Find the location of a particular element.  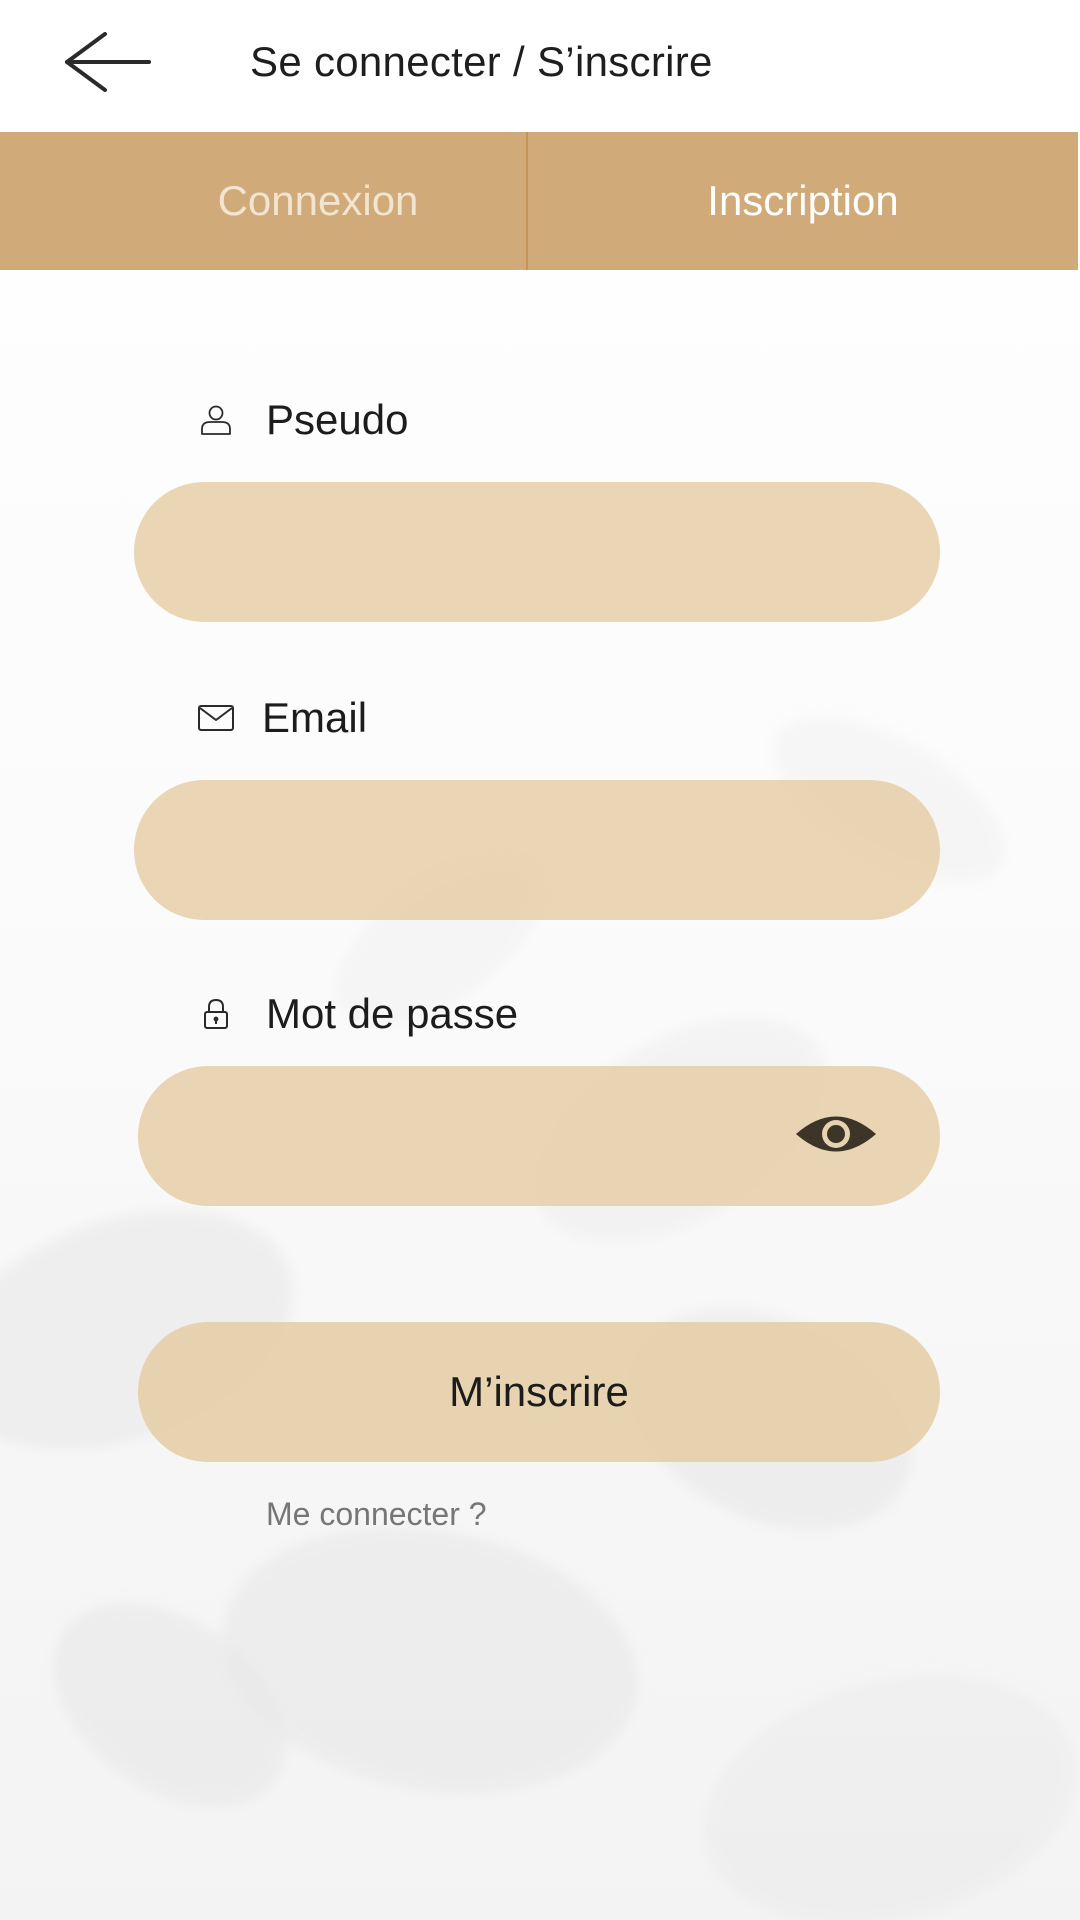

eye-icon is located at coordinates (836, 1136).